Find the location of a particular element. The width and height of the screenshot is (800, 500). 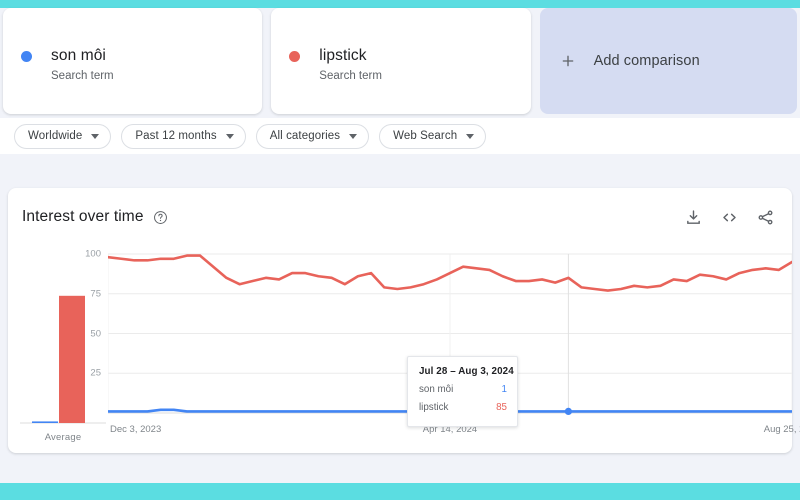

chart-header: Interest over time is located at coordinates (400, 217).